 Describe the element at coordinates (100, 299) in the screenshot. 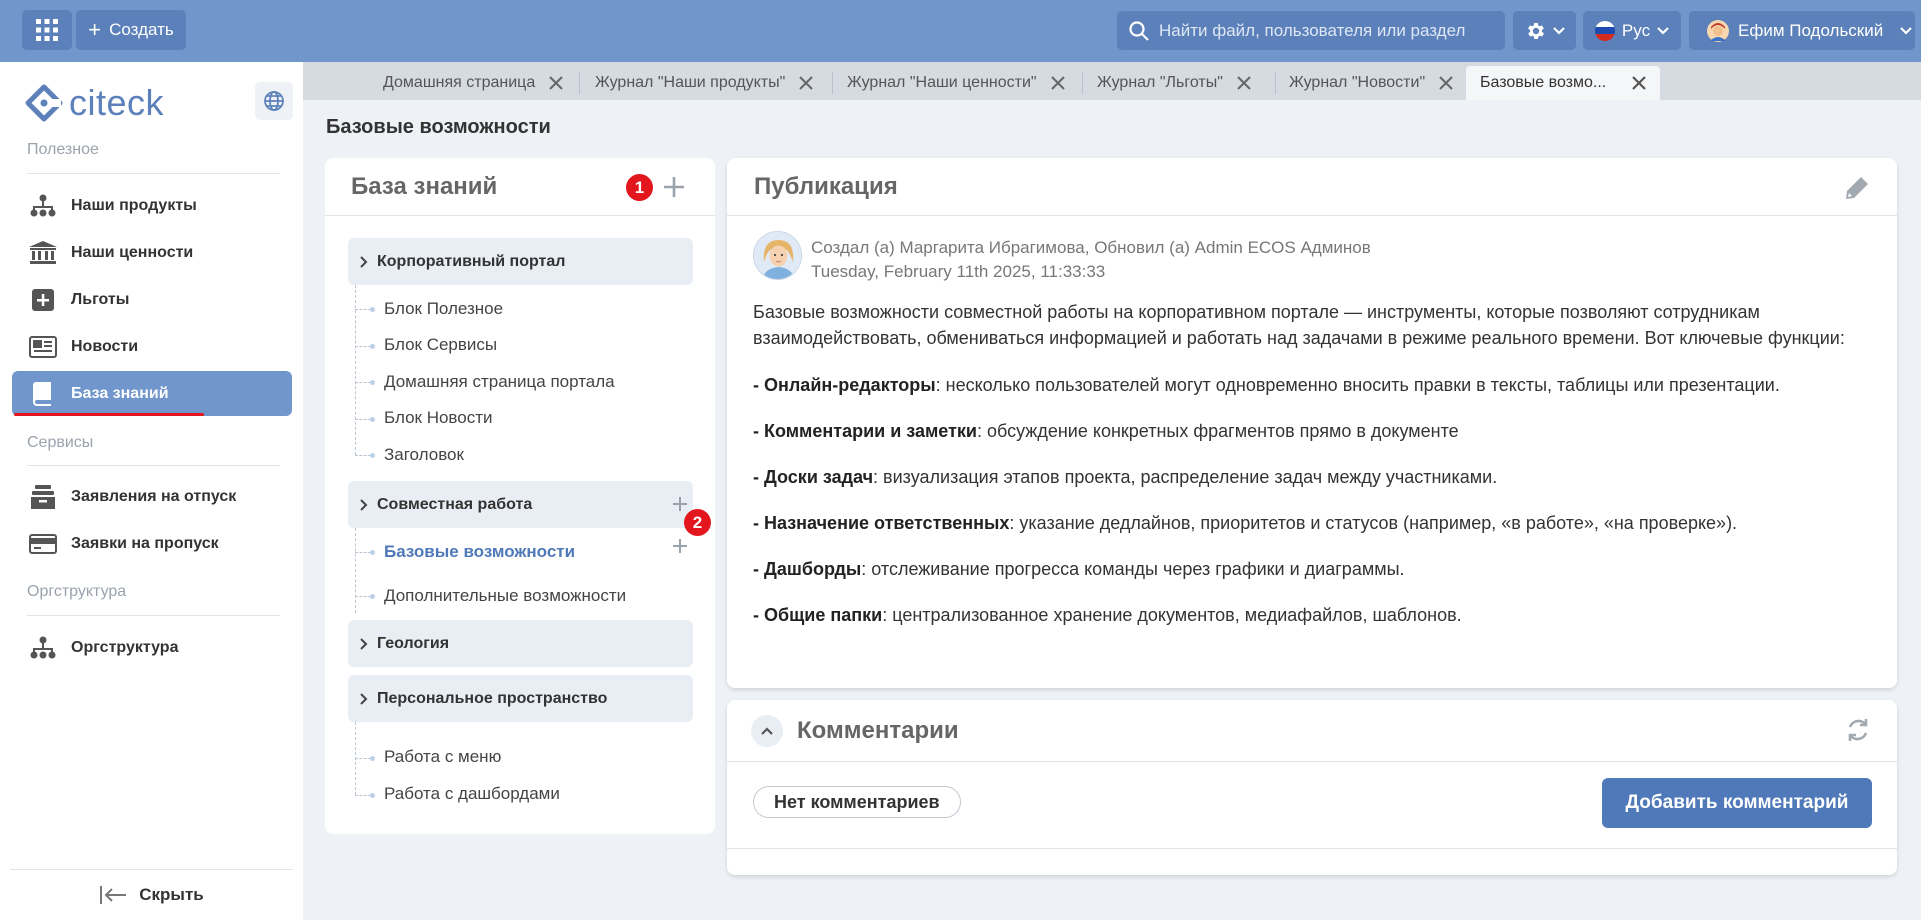

I see `sidebar-item-label: Льготы` at that location.